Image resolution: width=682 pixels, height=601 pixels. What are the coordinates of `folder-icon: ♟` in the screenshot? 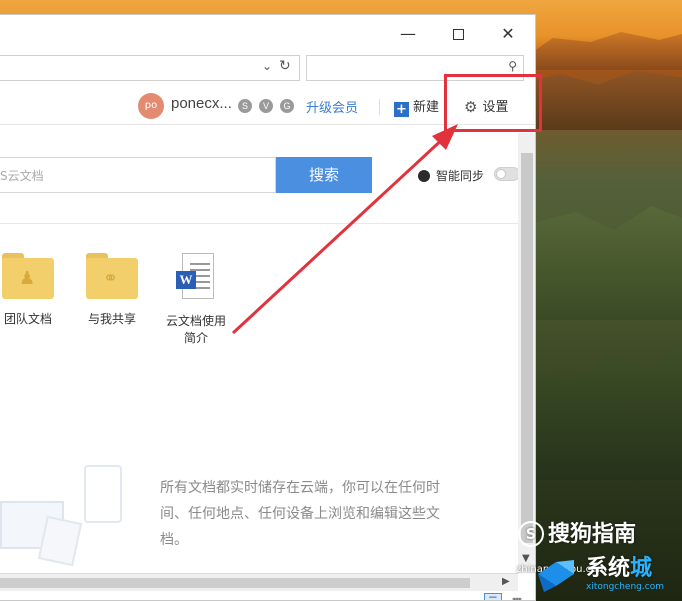 It's located at (28, 276).